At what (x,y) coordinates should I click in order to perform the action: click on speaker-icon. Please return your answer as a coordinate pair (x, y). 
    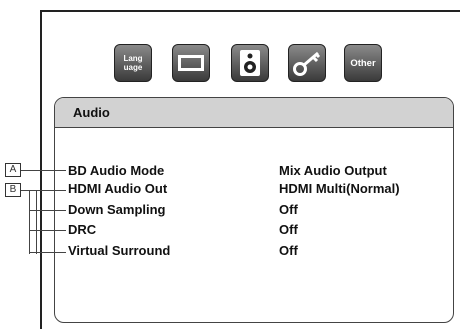
    Looking at the image, I should click on (250, 63).